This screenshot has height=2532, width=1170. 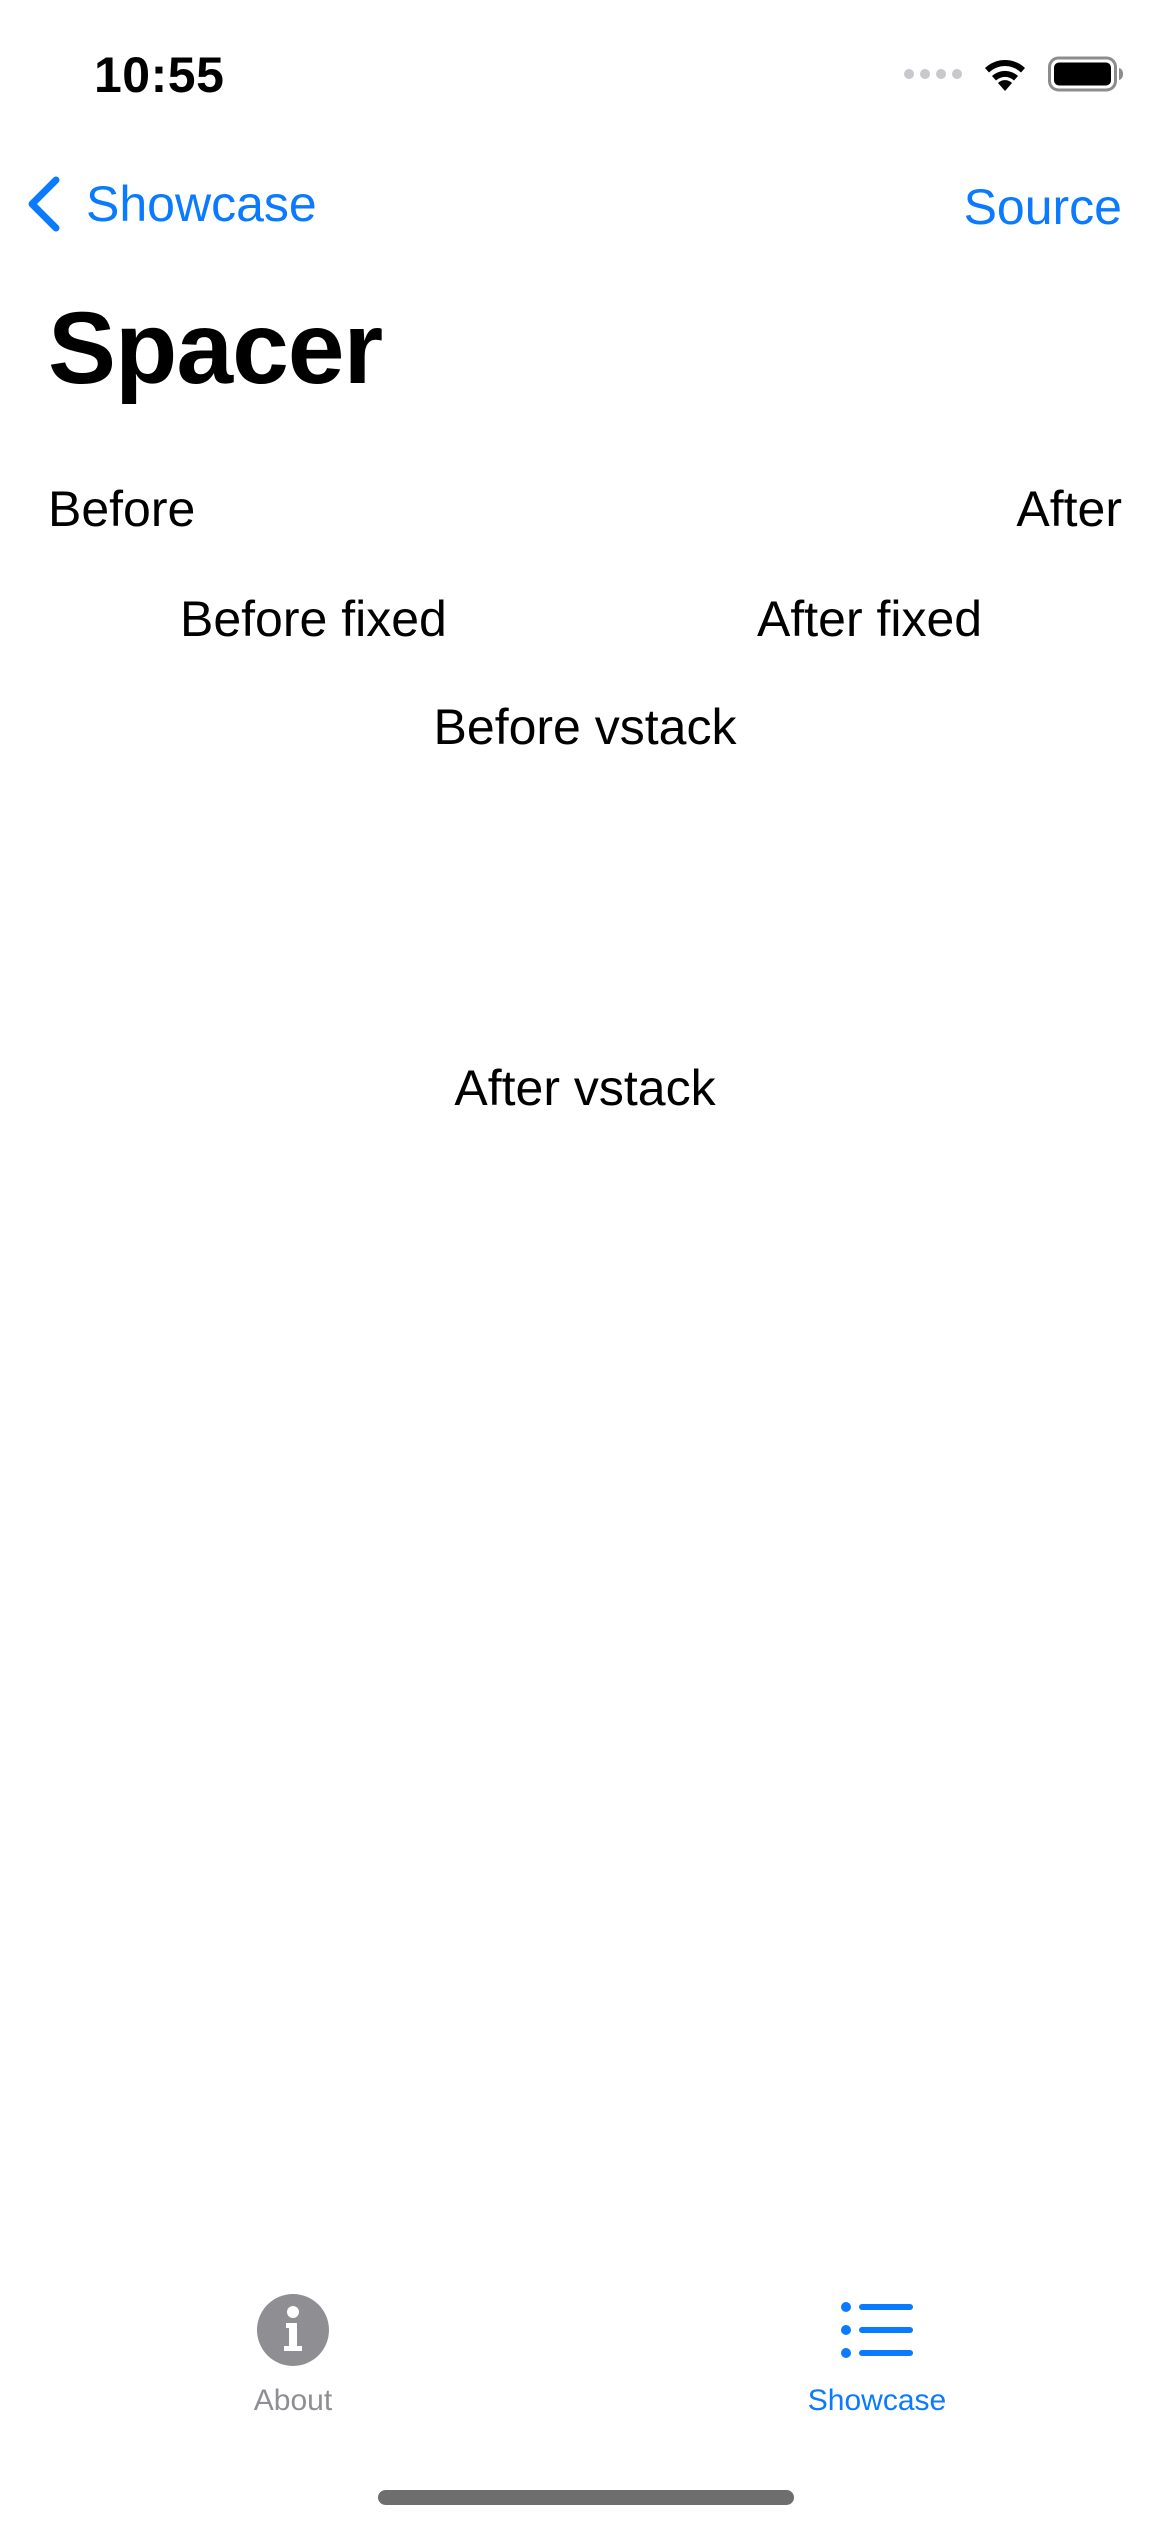 What do you see at coordinates (585, 2375) in the screenshot?
I see `tab-bar: About Showcase` at bounding box center [585, 2375].